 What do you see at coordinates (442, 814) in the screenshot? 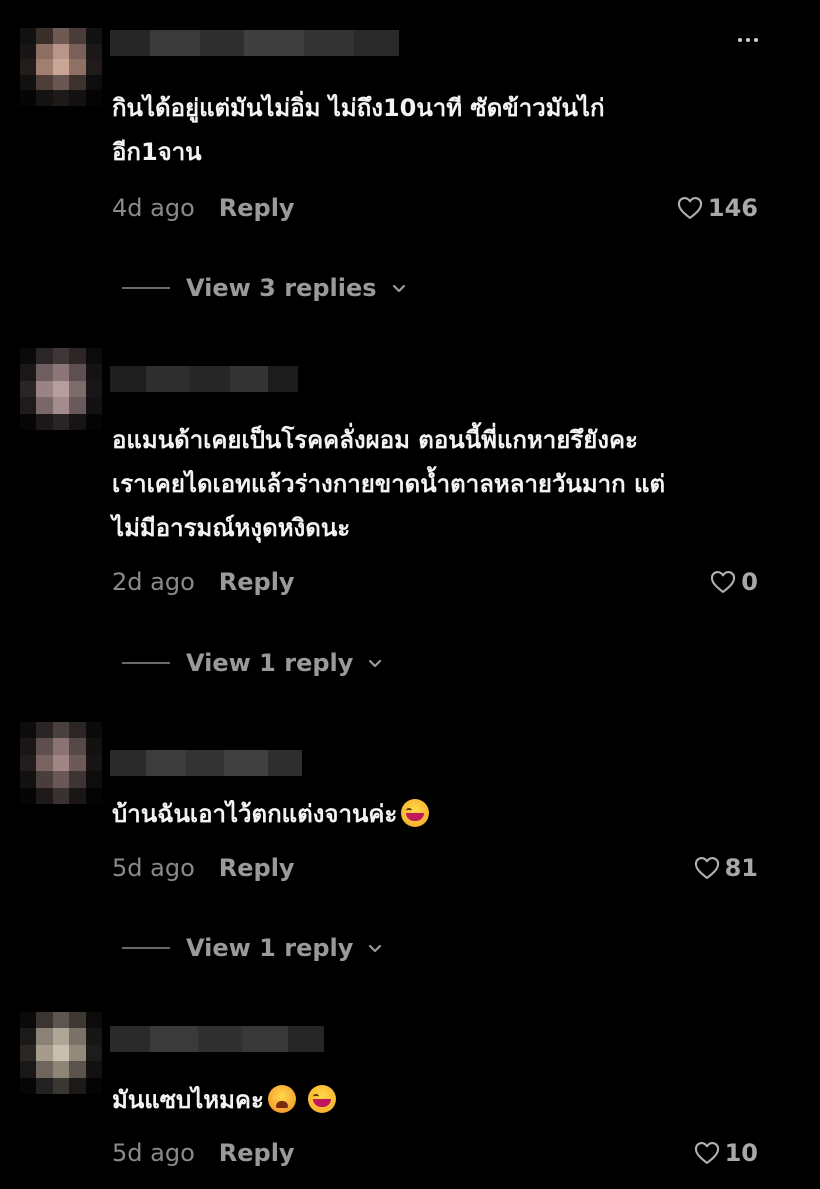
I see `comment-text: บ้านฉันเอาไว้ตกแต่งจานค่ะ` at bounding box center [442, 814].